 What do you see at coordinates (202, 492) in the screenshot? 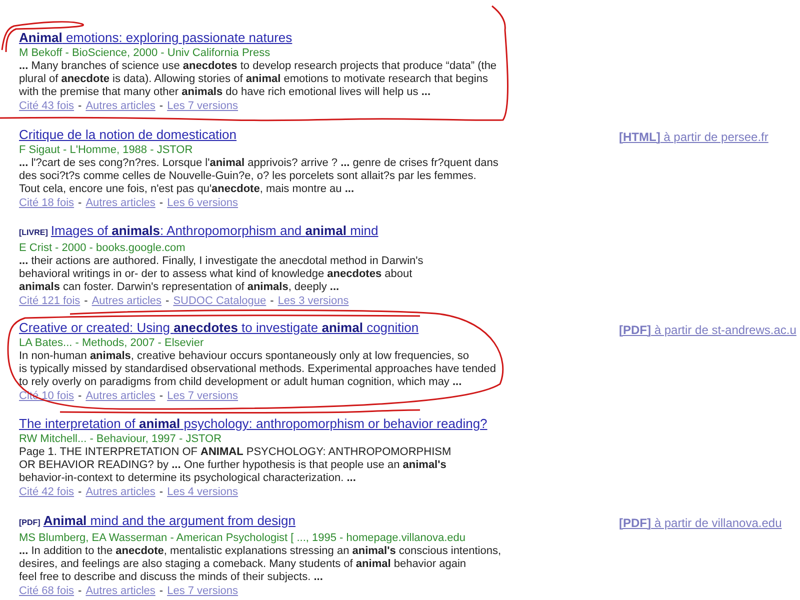
I see `result-link: Les 4 versions` at bounding box center [202, 492].